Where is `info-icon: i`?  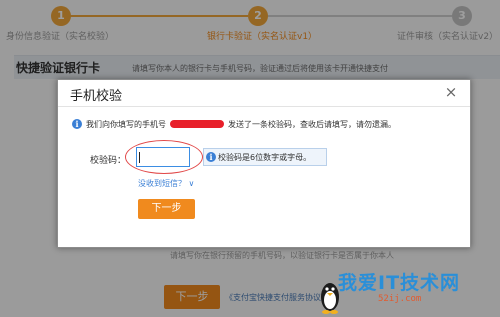
info-icon: i is located at coordinates (77, 124).